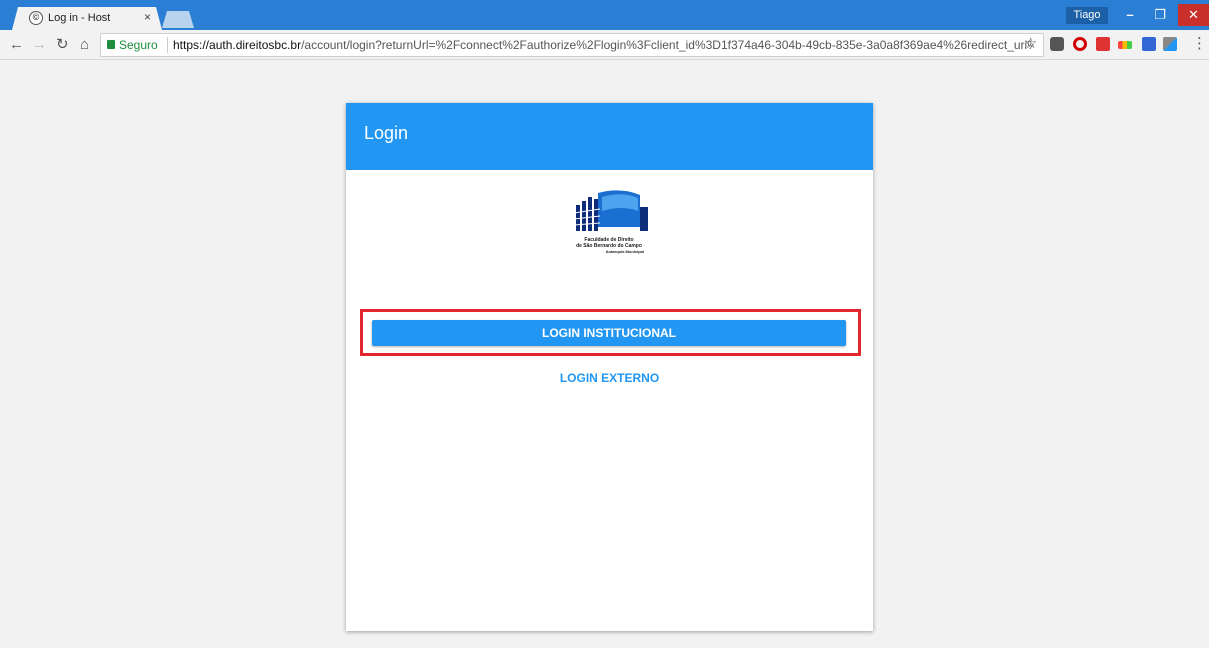  What do you see at coordinates (138, 45) in the screenshot?
I see `secure-label: Seguro` at bounding box center [138, 45].